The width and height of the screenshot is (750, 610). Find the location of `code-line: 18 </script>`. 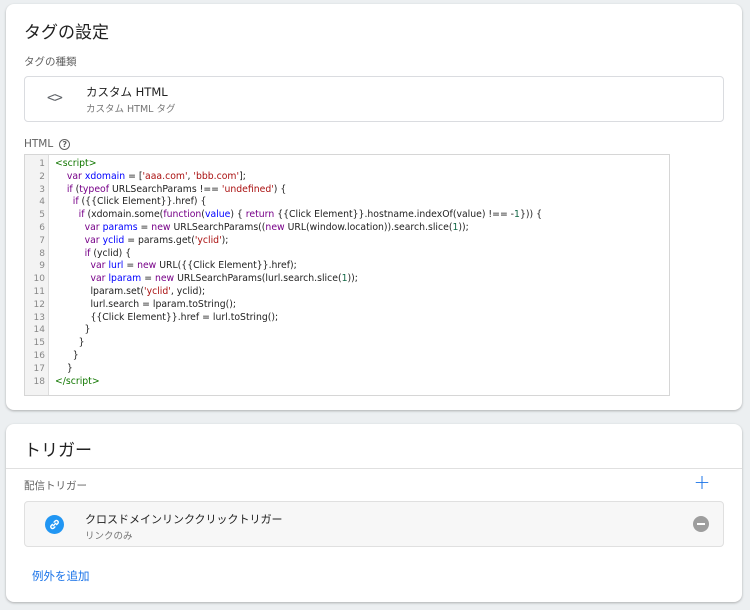

code-line: 18 </script> is located at coordinates (347, 382).